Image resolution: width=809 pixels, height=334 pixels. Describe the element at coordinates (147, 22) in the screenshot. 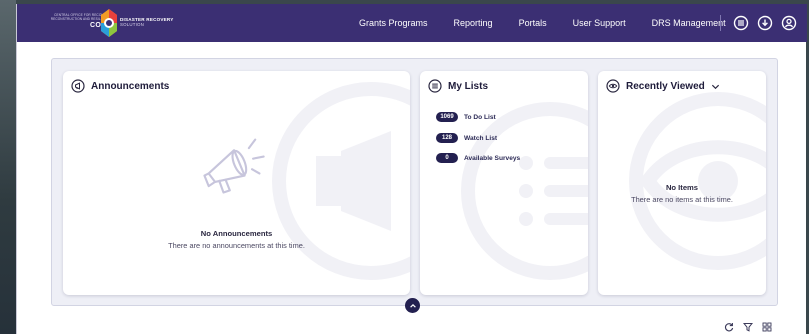

I see `brand-name: DISASTER RECOVERY SOLUTION` at that location.